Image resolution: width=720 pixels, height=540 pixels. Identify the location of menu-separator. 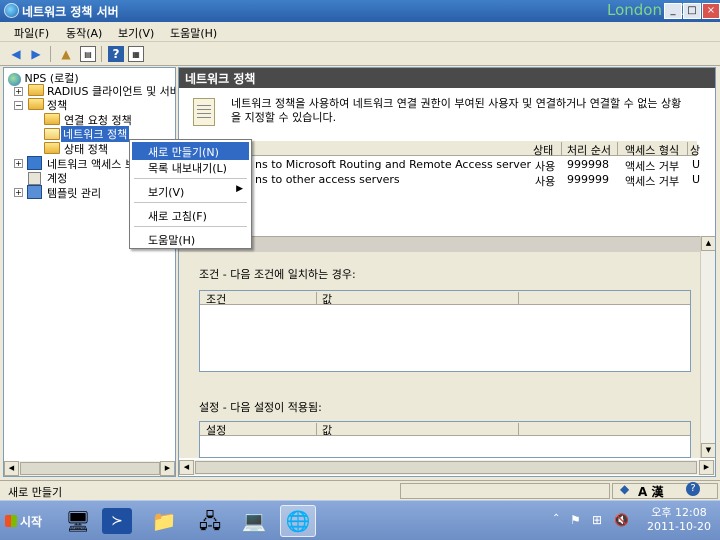
(190, 202).